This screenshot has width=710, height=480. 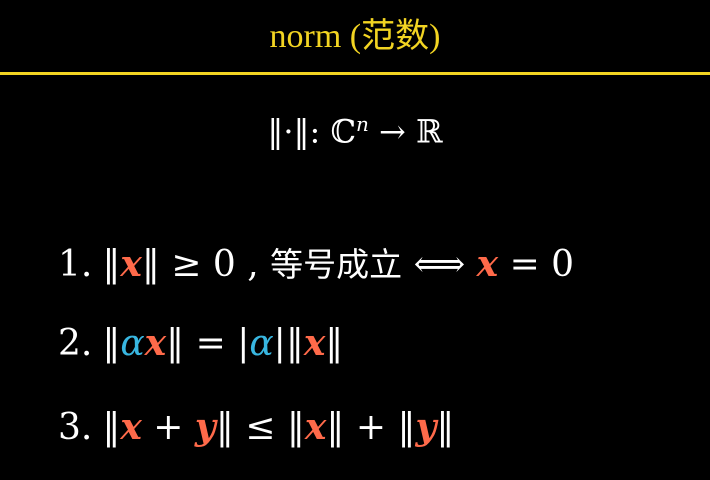 I want to click on title-underline, so click(x=355, y=73).